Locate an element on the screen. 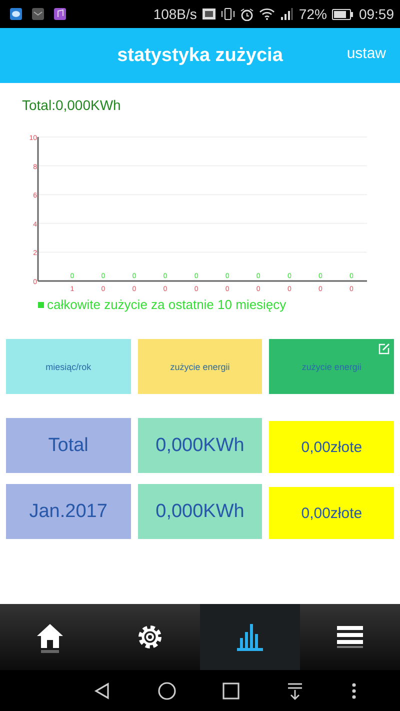  settings-link: ustaw is located at coordinates (366, 53).